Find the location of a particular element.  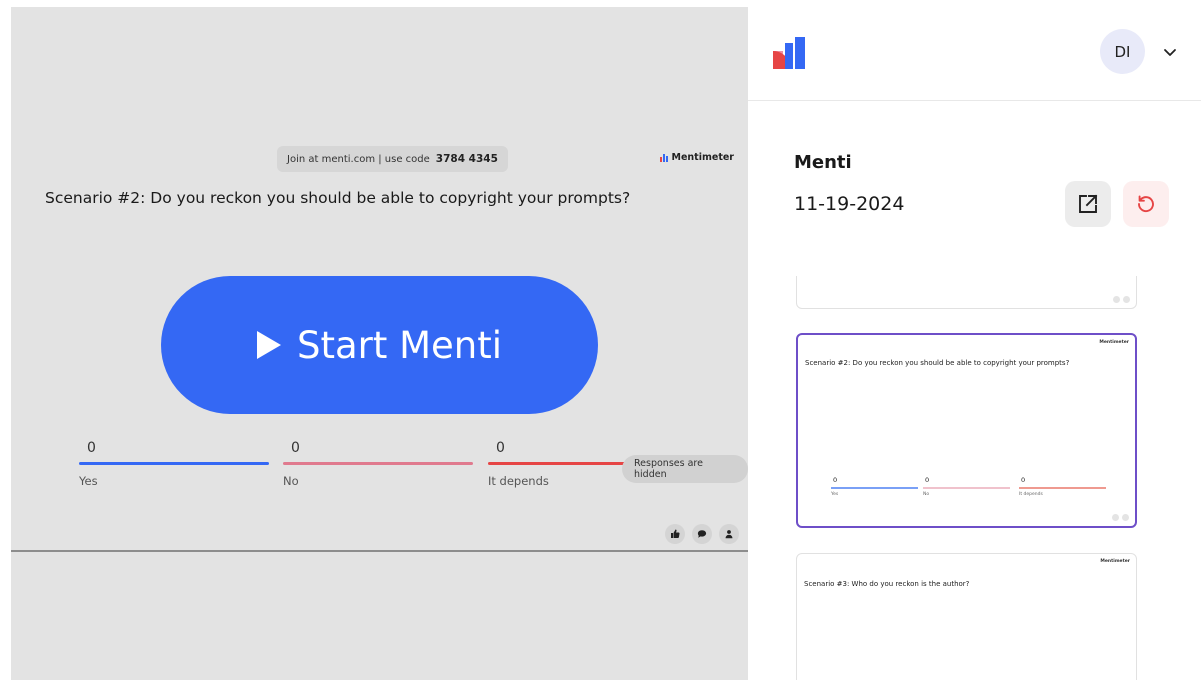

join-instructions: Join at menti.com | use code 3784 4345 is located at coordinates (392, 159).